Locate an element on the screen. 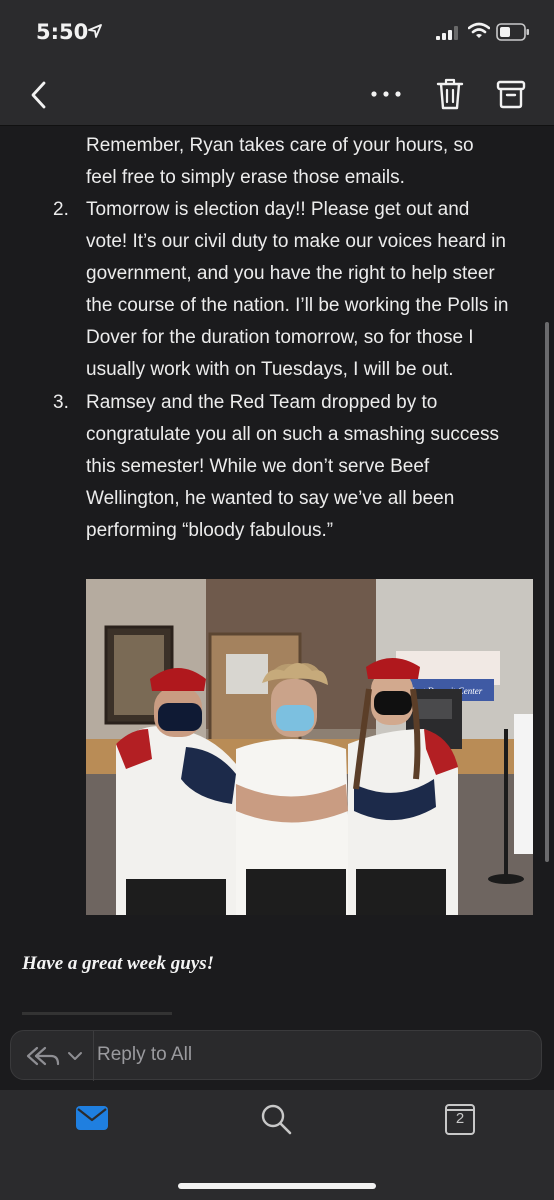  reply-placeholder: Reply to All is located at coordinates (144, 1055).